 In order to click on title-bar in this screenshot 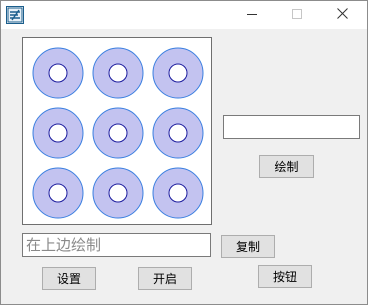, I will do `click(184, 15)`.